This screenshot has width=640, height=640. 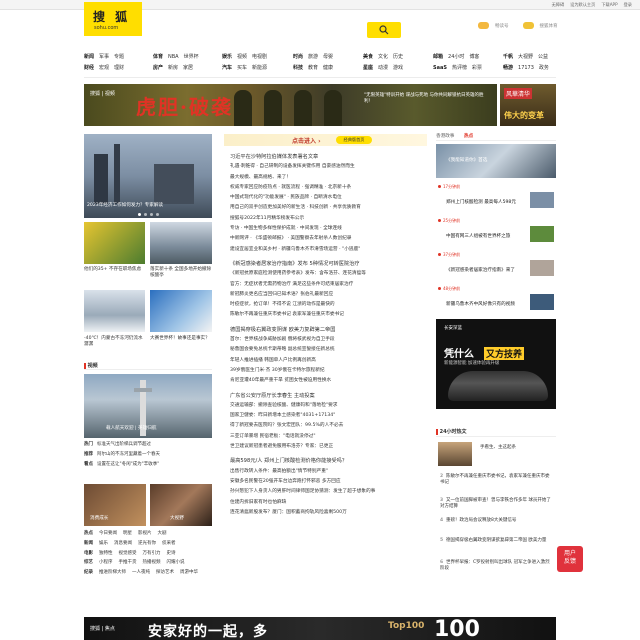 I want to click on video-category-link: 影视片, so click(x=145, y=533).